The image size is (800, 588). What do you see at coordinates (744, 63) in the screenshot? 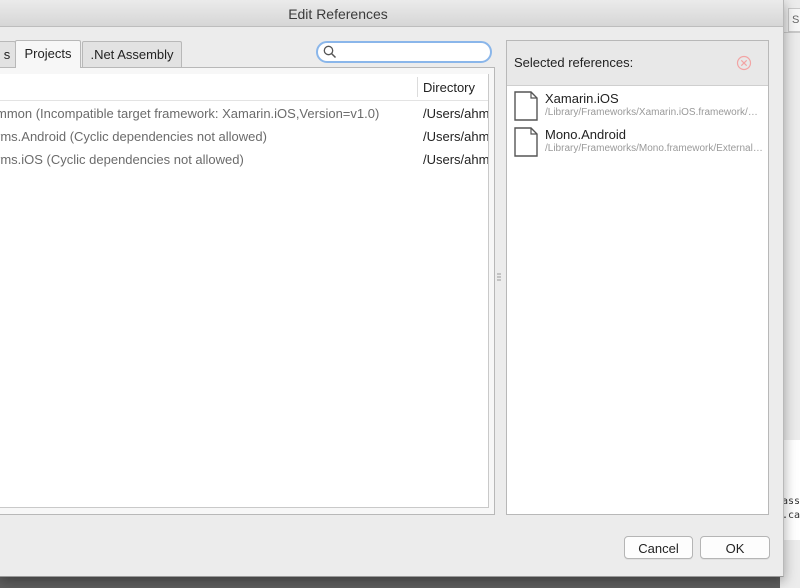
I see `clear-selection-icon` at bounding box center [744, 63].